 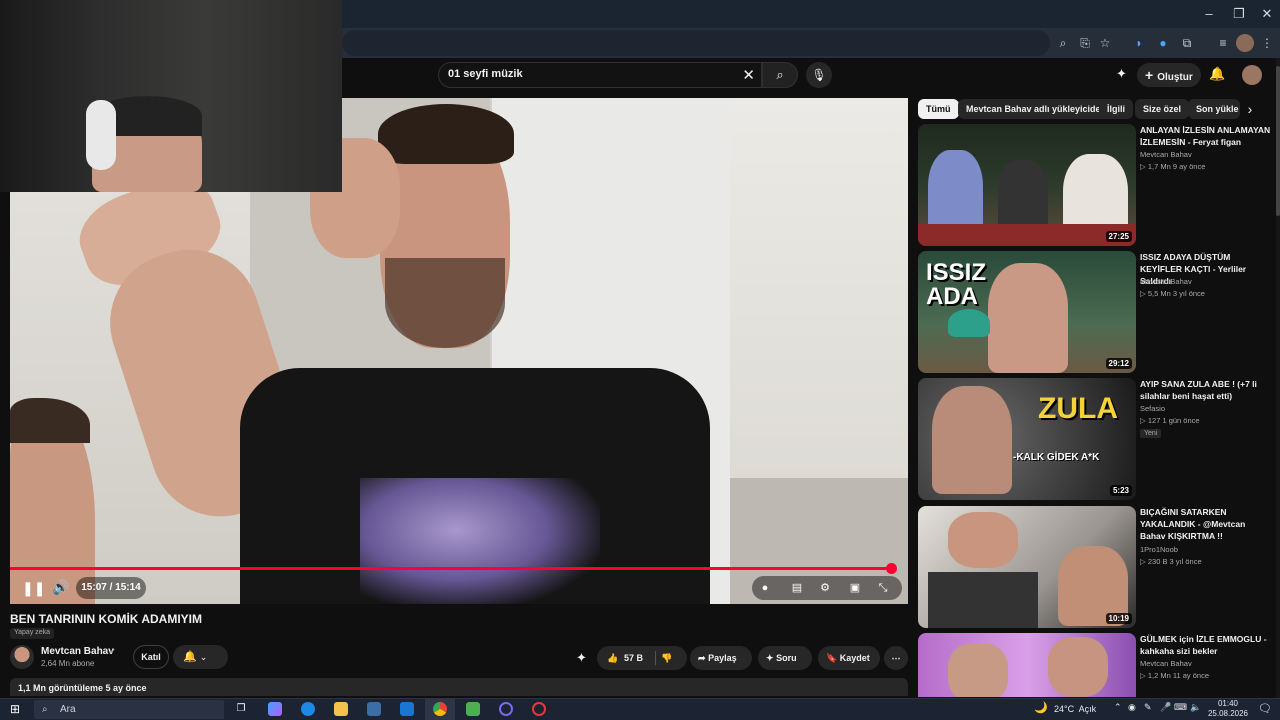 I want to click on windows-start-icon: ⊞, so click(x=15, y=709).